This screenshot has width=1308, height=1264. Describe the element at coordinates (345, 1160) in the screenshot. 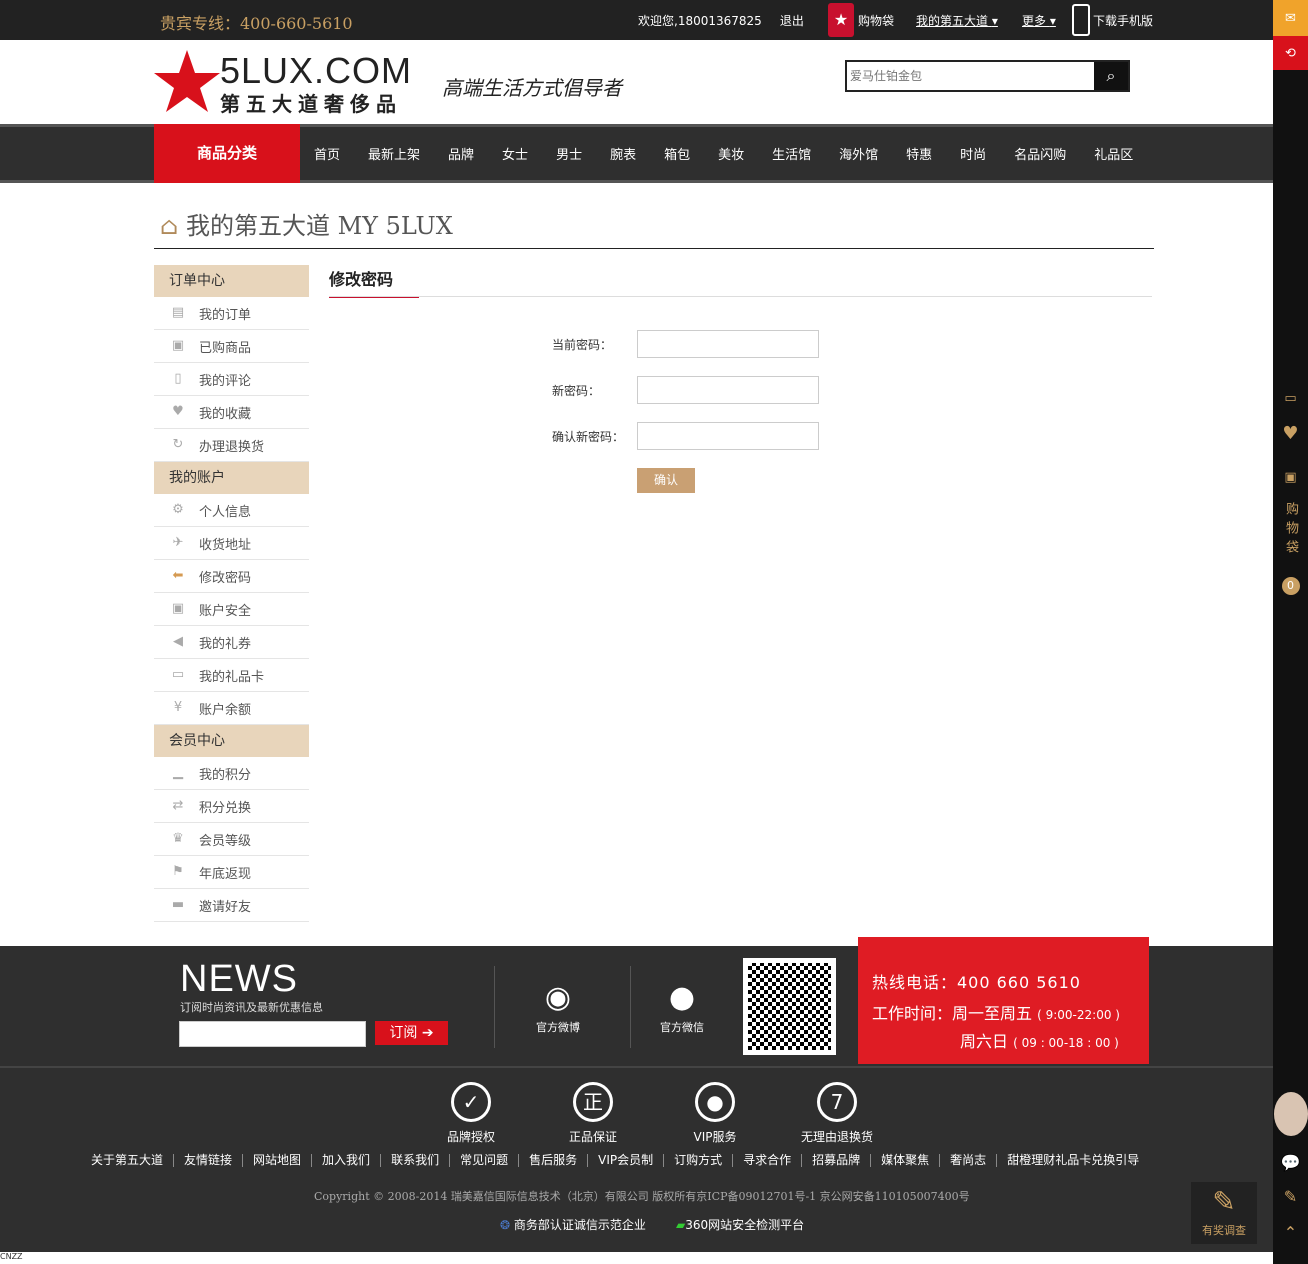

I see `footer-link: 加入我们` at that location.